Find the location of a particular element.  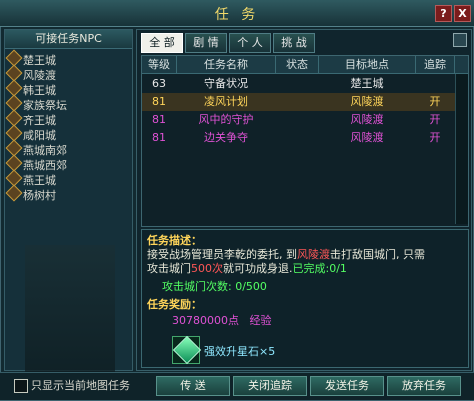

reward-exp: 30780000点 经验 is located at coordinates (222, 320).